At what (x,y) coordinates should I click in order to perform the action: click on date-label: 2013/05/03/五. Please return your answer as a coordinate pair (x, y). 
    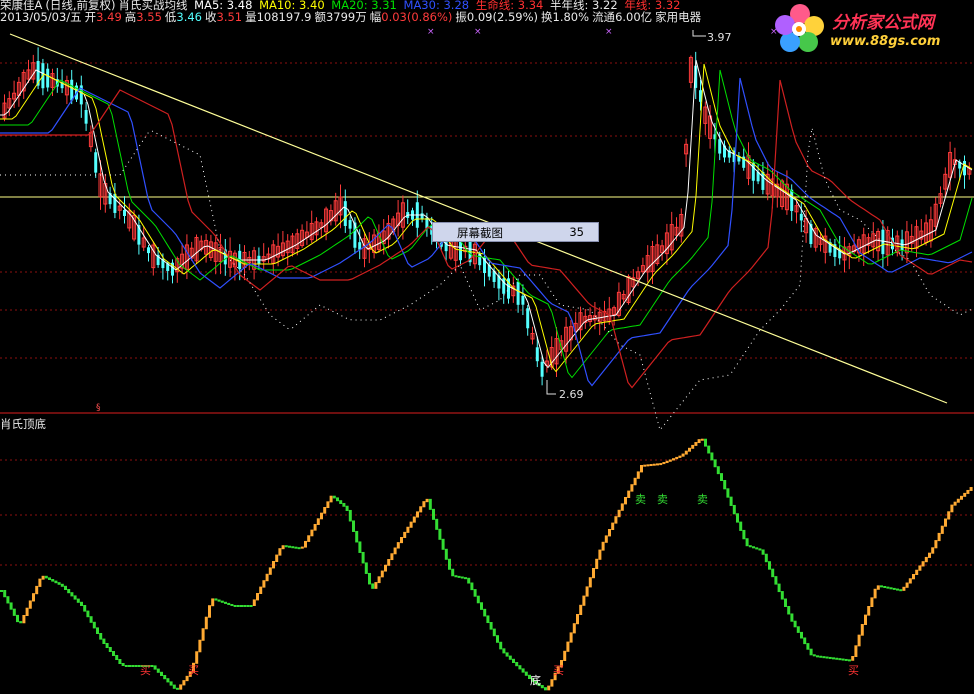
    Looking at the image, I should click on (41, 17).